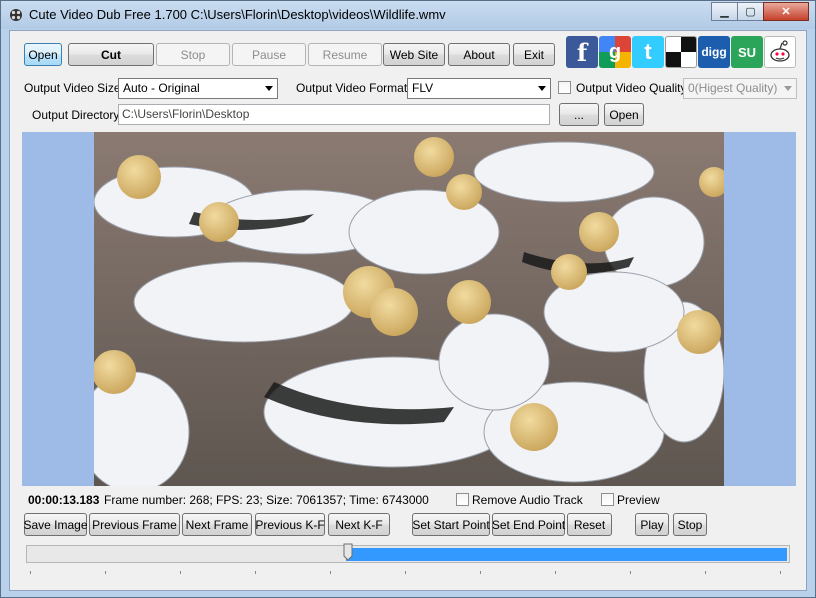  I want to click on stop-toolbar-button: Stop, so click(193, 54).